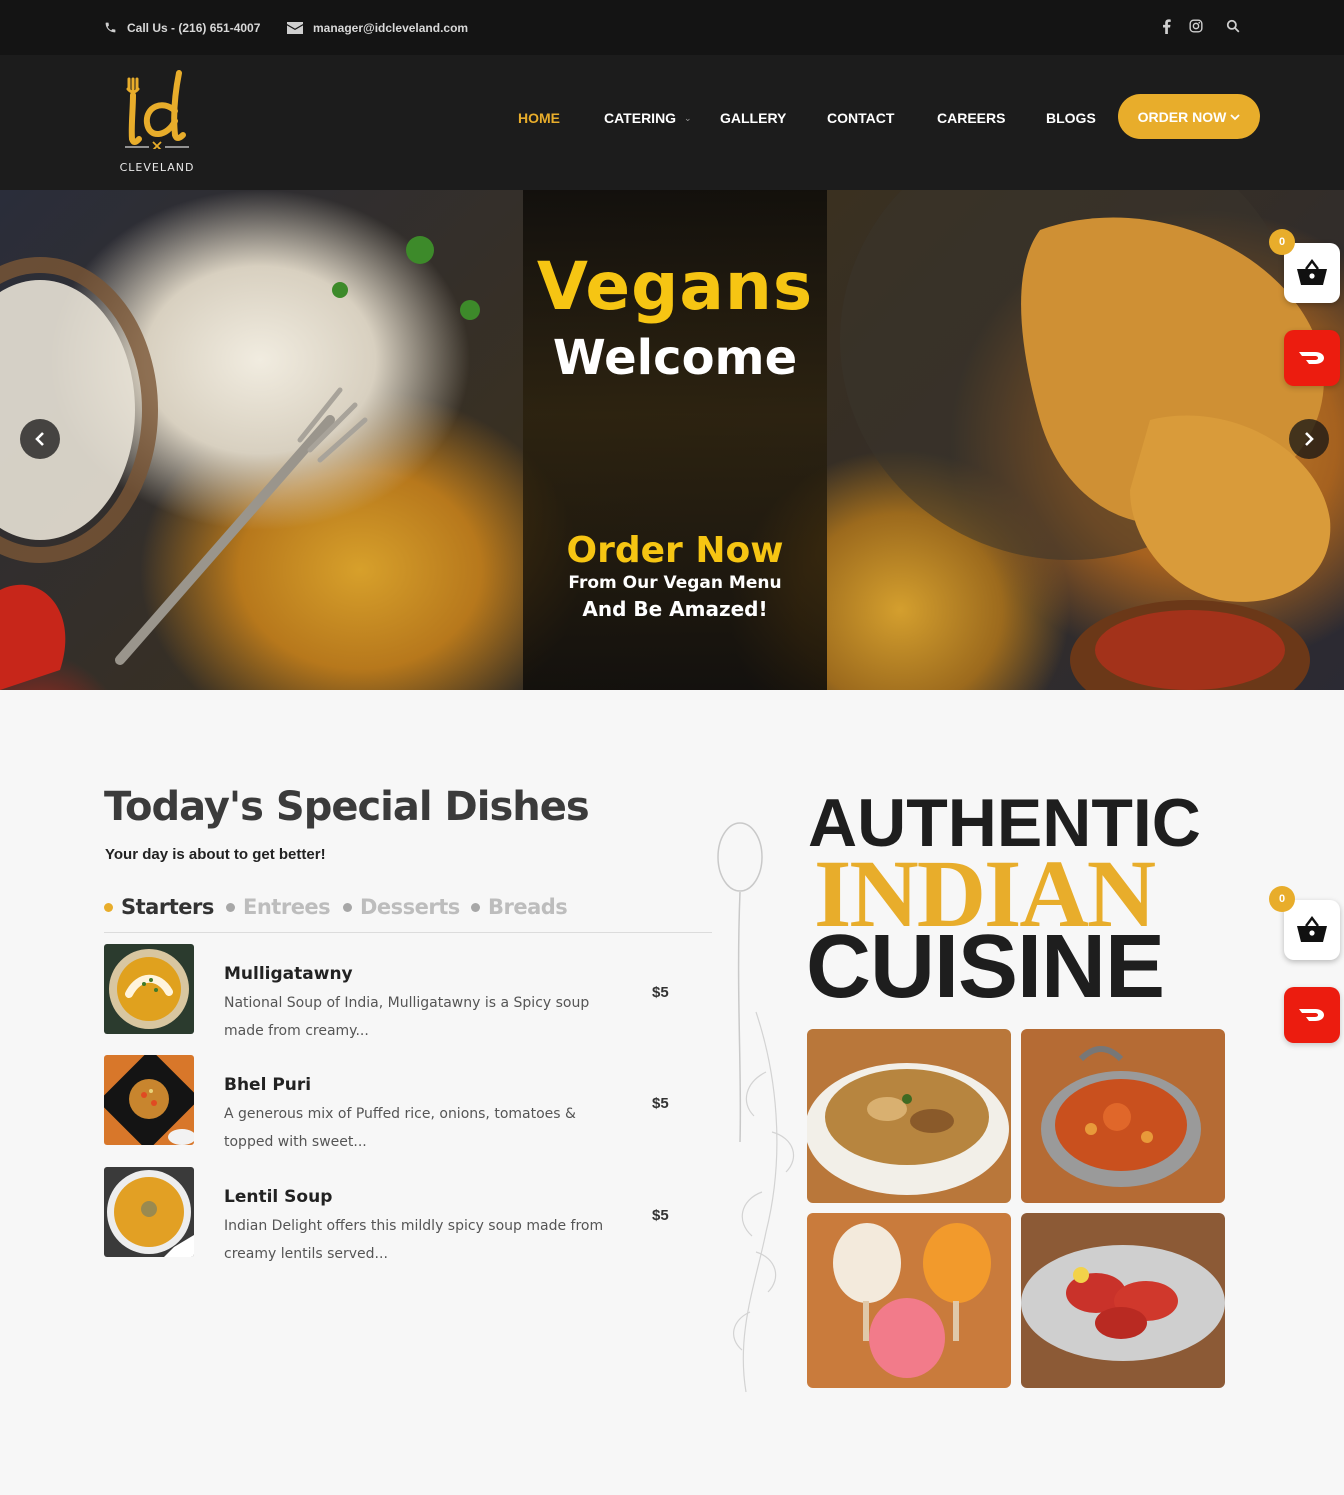  What do you see at coordinates (278, 1197) in the screenshot?
I see `dish-name: Lentil Soup` at bounding box center [278, 1197].